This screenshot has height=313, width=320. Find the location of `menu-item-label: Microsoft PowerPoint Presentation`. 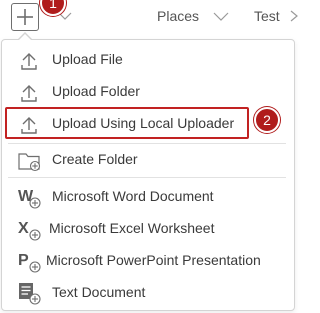

menu-item-label: Microsoft PowerPoint Presentation is located at coordinates (153, 260).